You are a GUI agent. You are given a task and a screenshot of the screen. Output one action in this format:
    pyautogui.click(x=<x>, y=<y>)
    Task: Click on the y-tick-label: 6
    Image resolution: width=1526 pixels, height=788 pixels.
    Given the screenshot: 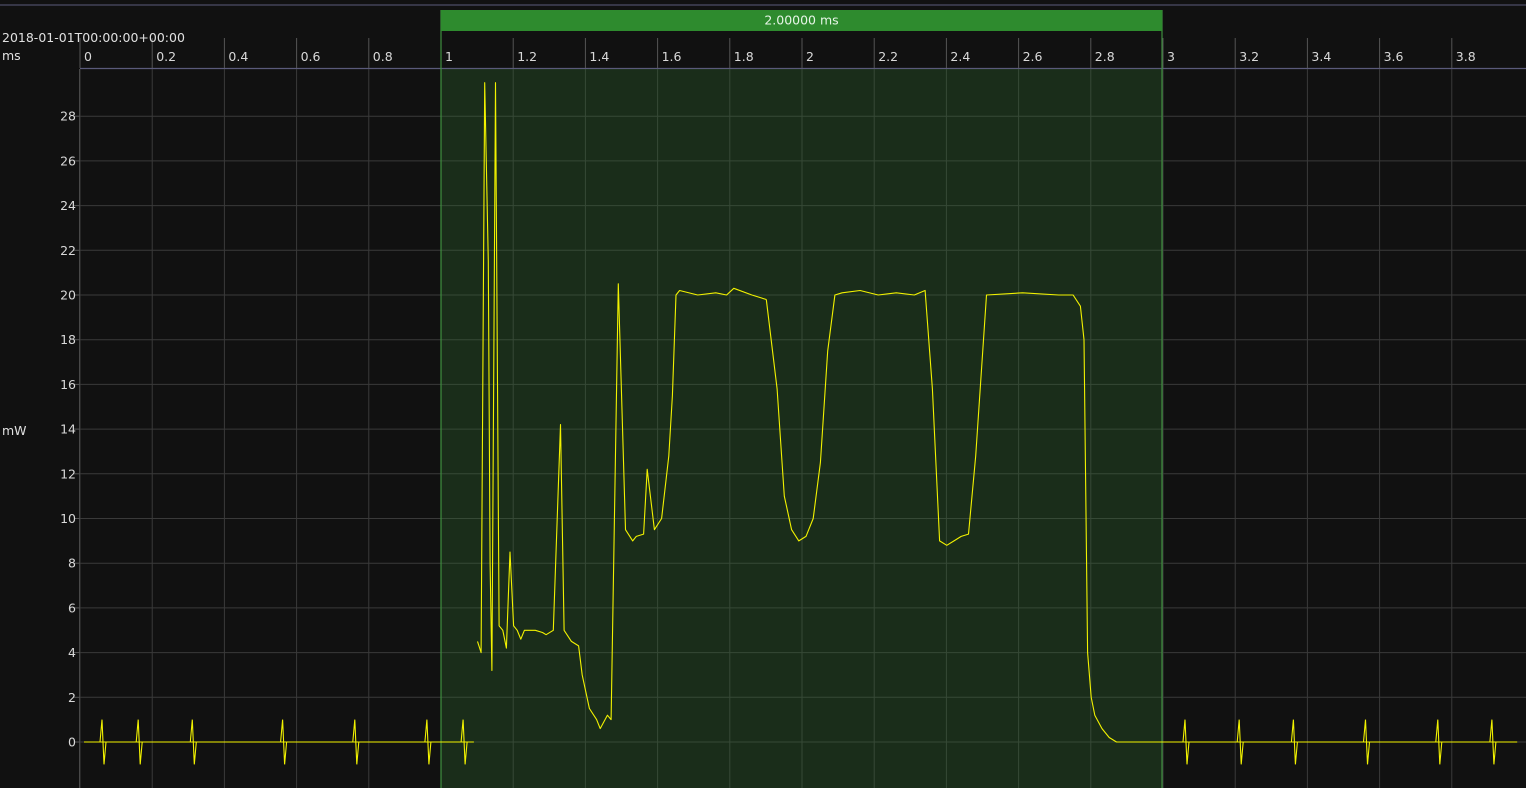 What is the action you would take?
    pyautogui.click(x=72, y=607)
    